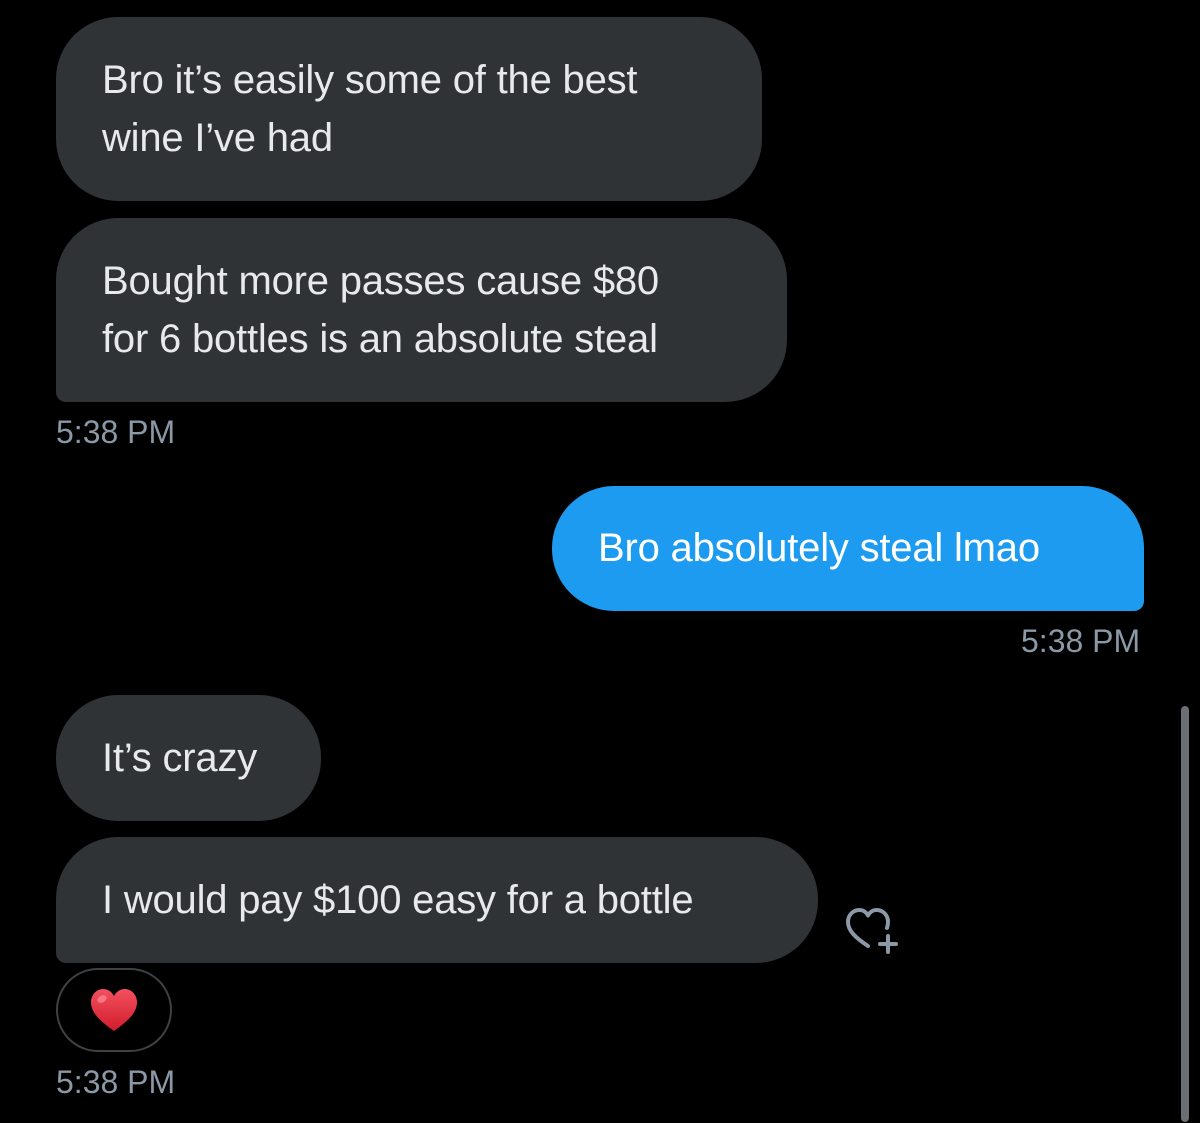 The width and height of the screenshot is (1200, 1123). I want to click on heart-plus-icon-graphic, so click(872, 931).